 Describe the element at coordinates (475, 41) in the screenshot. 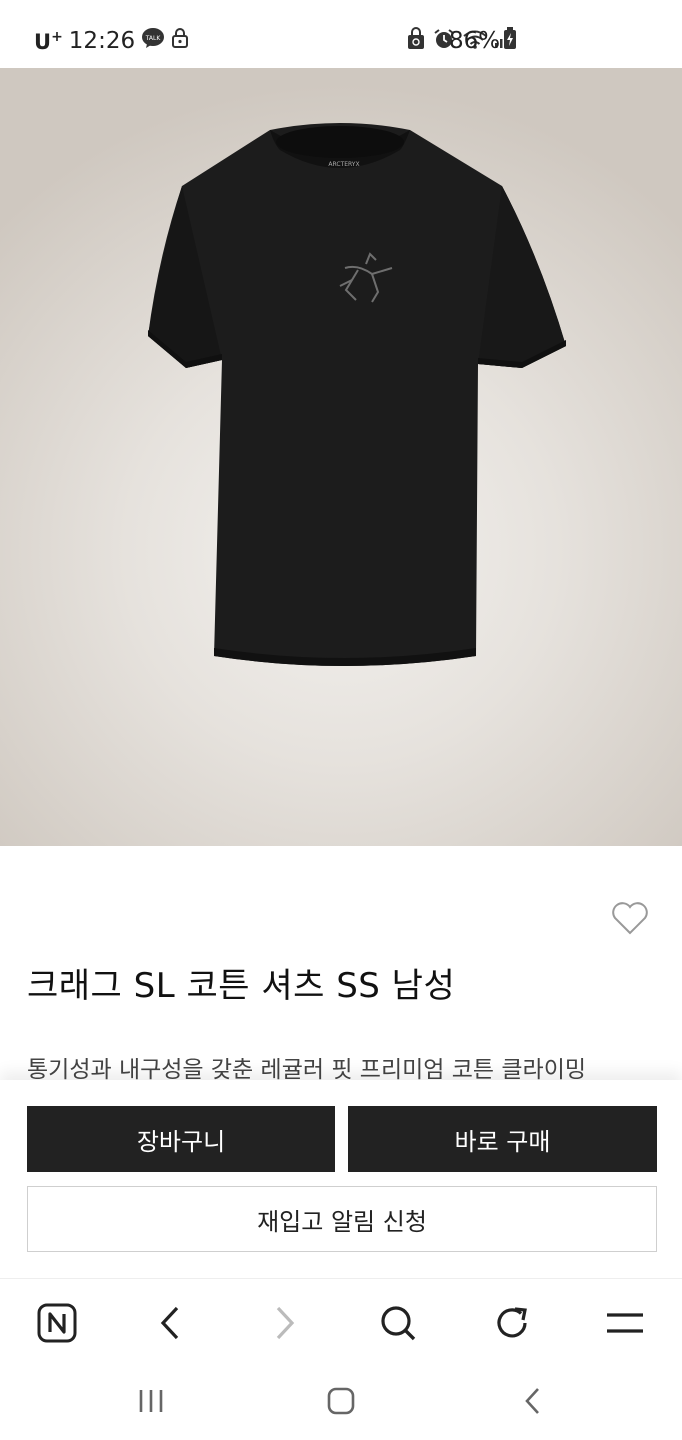

I see `battery-percent: 86%` at that location.